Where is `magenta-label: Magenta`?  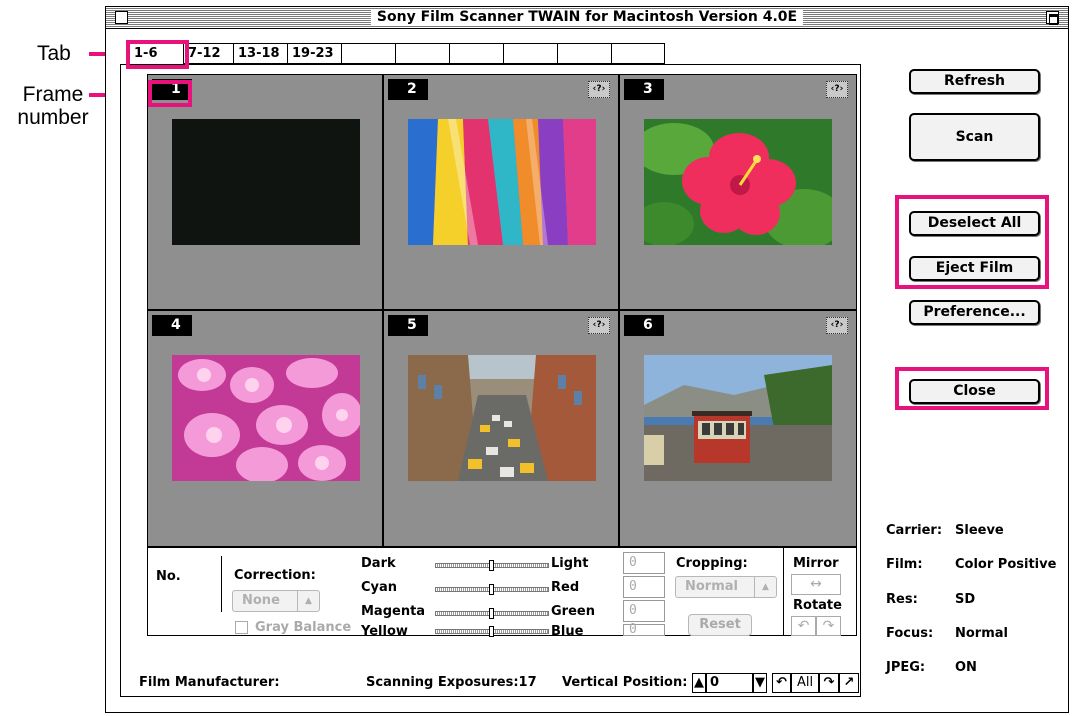 magenta-label: Magenta is located at coordinates (393, 611).